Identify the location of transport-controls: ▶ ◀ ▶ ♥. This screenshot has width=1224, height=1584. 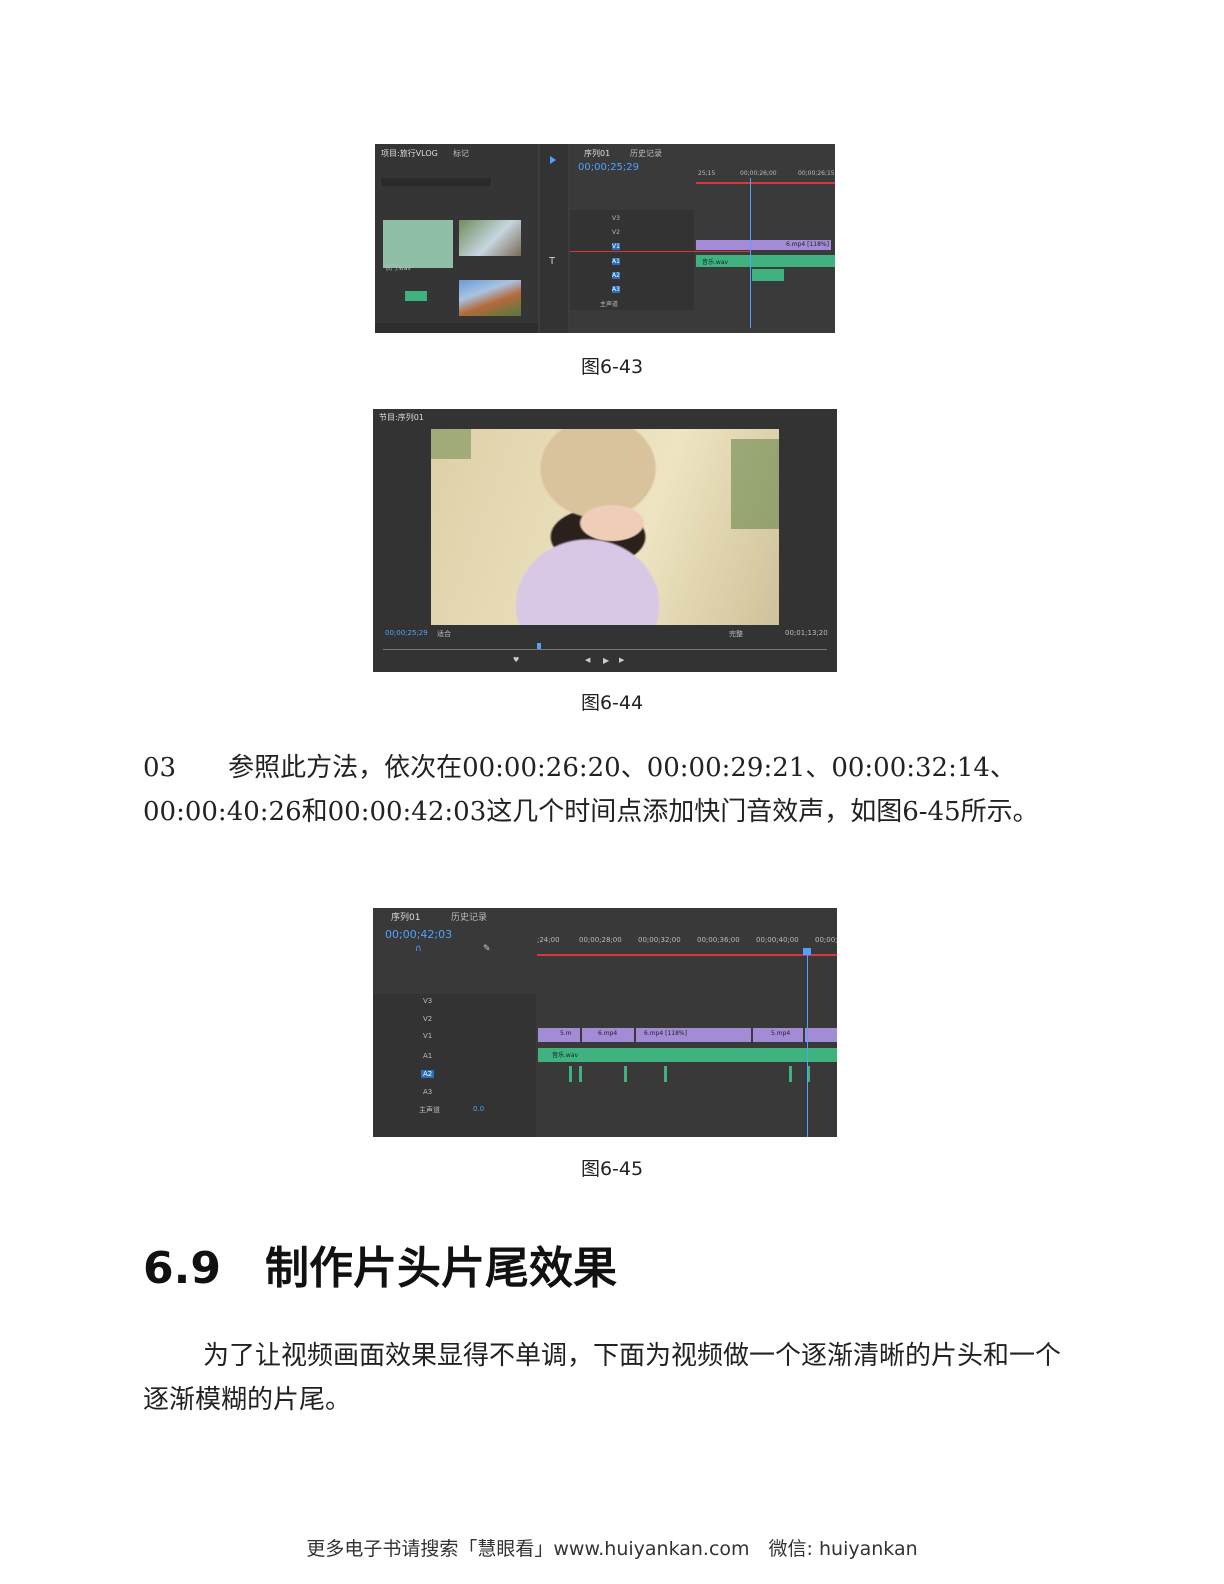
(618, 661).